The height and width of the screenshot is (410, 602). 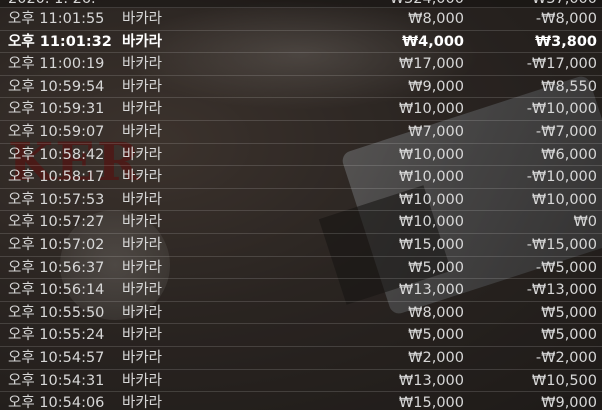 What do you see at coordinates (561, 290) in the screenshot?
I see `result-amount-cell: -₩13,000` at bounding box center [561, 290].